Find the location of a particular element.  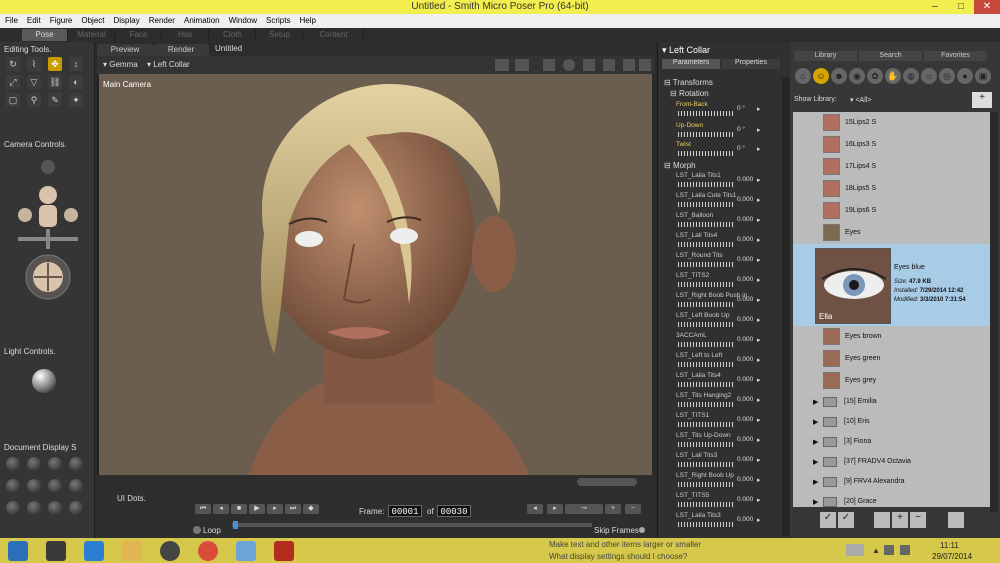

timeline-slider is located at coordinates (412, 525).